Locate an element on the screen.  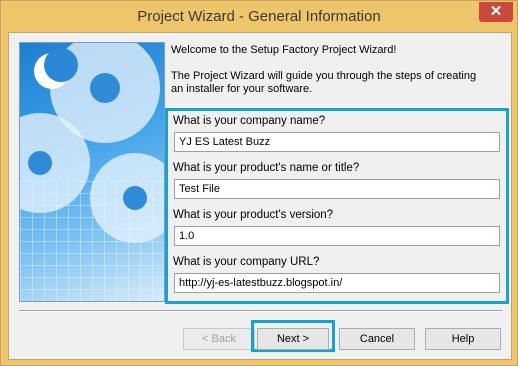
product-version-label: What is your product's version? is located at coordinates (253, 215).